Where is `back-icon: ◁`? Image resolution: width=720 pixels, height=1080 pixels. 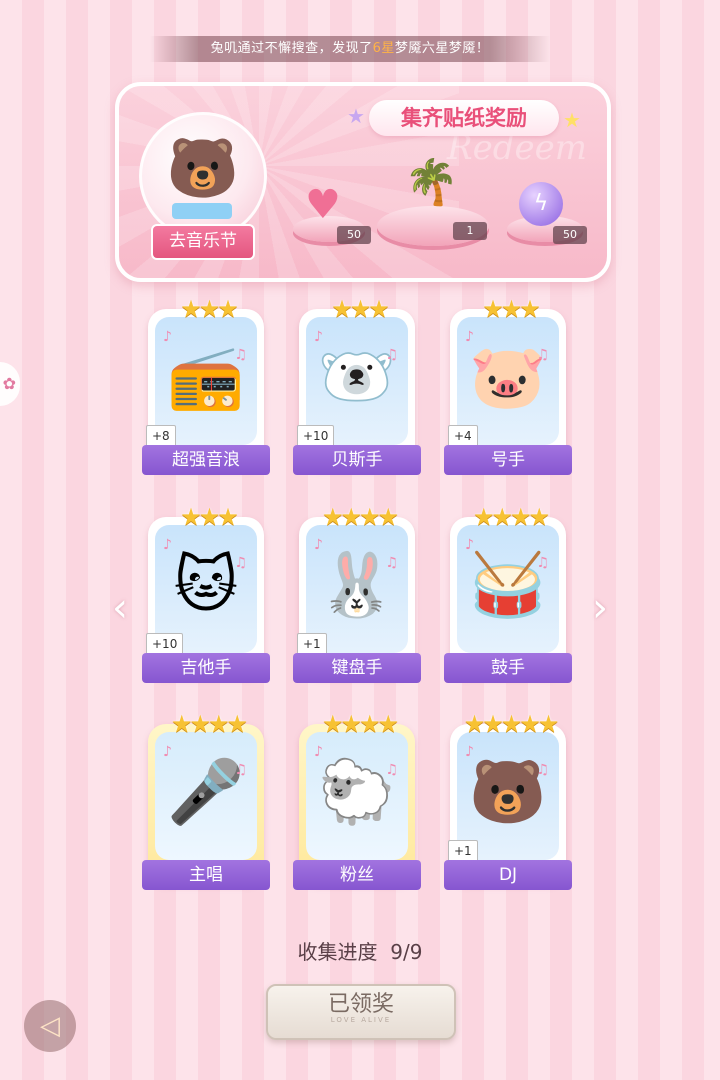
back-icon: ◁ is located at coordinates (50, 1026).